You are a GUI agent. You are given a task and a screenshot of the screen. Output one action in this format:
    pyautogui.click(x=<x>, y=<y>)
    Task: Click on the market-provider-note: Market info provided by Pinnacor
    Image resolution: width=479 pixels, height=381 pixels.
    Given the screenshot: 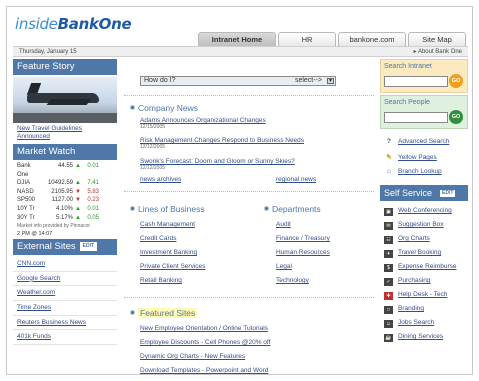 What is the action you would take?
    pyautogui.click(x=54, y=226)
    